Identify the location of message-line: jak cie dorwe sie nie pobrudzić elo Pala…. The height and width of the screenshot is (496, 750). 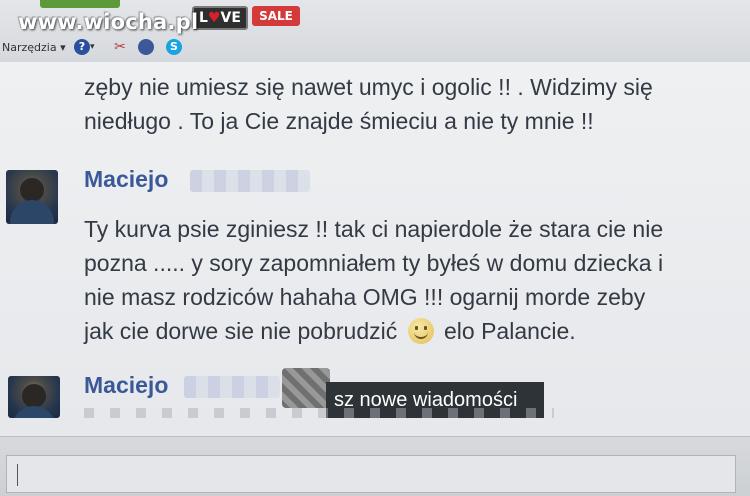
(330, 331).